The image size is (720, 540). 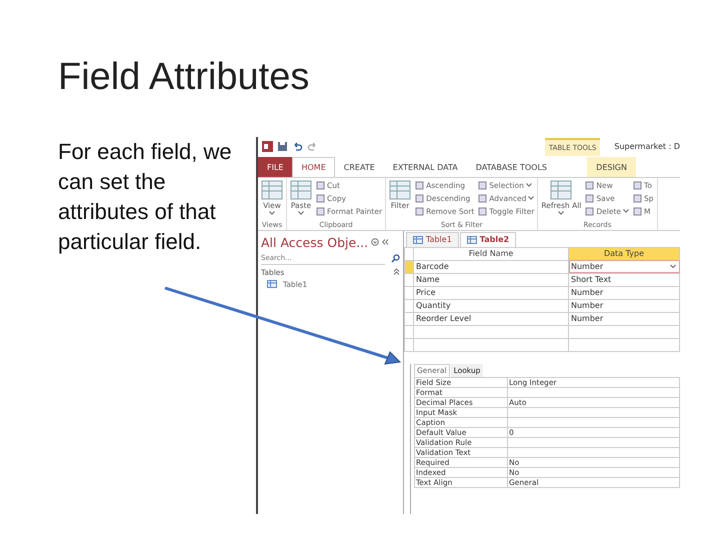 I want to click on slide-body-text: For each field, we can set the attributes of that particular field., so click(x=145, y=197).